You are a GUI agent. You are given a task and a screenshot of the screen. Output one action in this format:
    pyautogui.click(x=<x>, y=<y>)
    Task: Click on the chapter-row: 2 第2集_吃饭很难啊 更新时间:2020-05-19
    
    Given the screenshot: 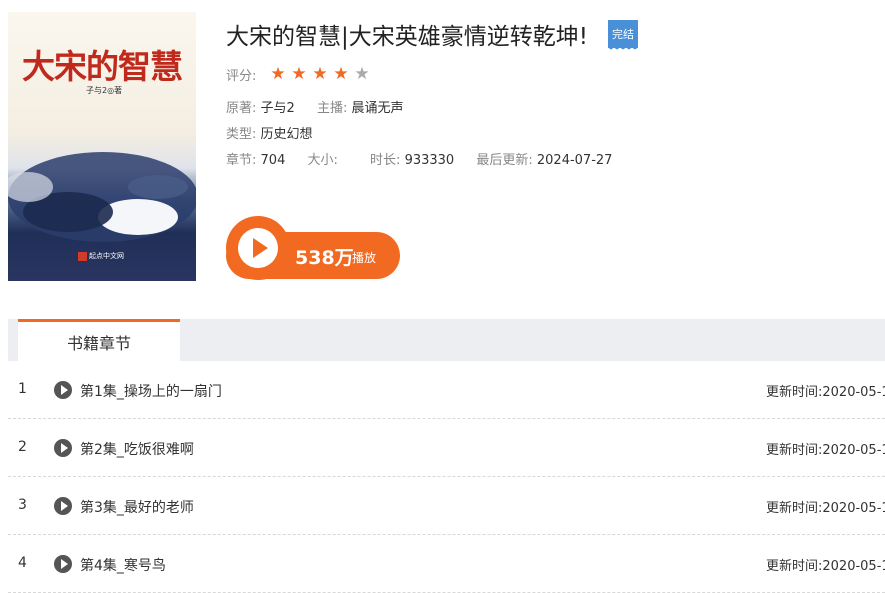 What is the action you would take?
    pyautogui.click(x=446, y=448)
    